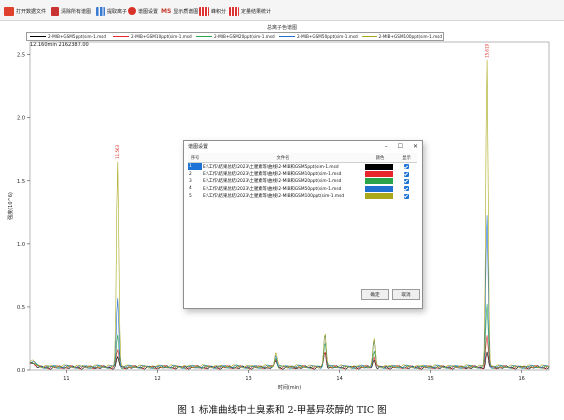  What do you see at coordinates (375, 294) in the screenshot?
I see `ok-button: 确定` at bounding box center [375, 294].